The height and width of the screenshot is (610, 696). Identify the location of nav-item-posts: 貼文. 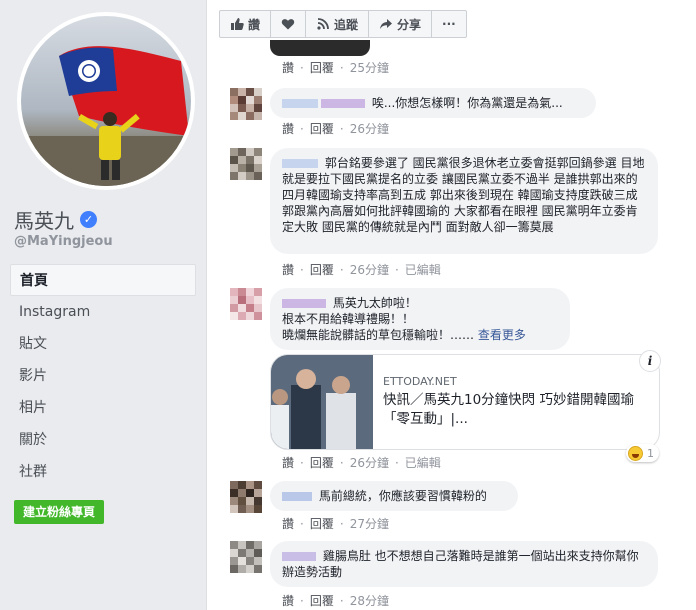
(103, 344).